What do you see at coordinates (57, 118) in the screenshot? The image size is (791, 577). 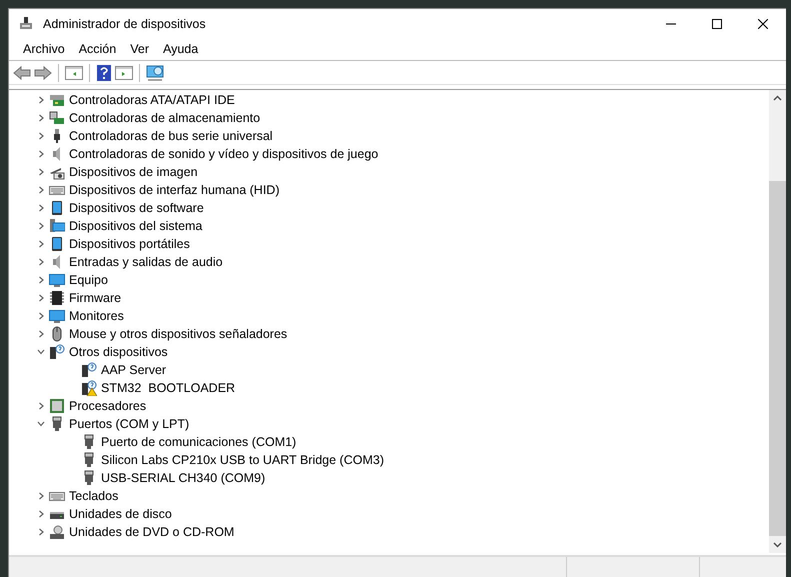 I see `storage-card-icon` at bounding box center [57, 118].